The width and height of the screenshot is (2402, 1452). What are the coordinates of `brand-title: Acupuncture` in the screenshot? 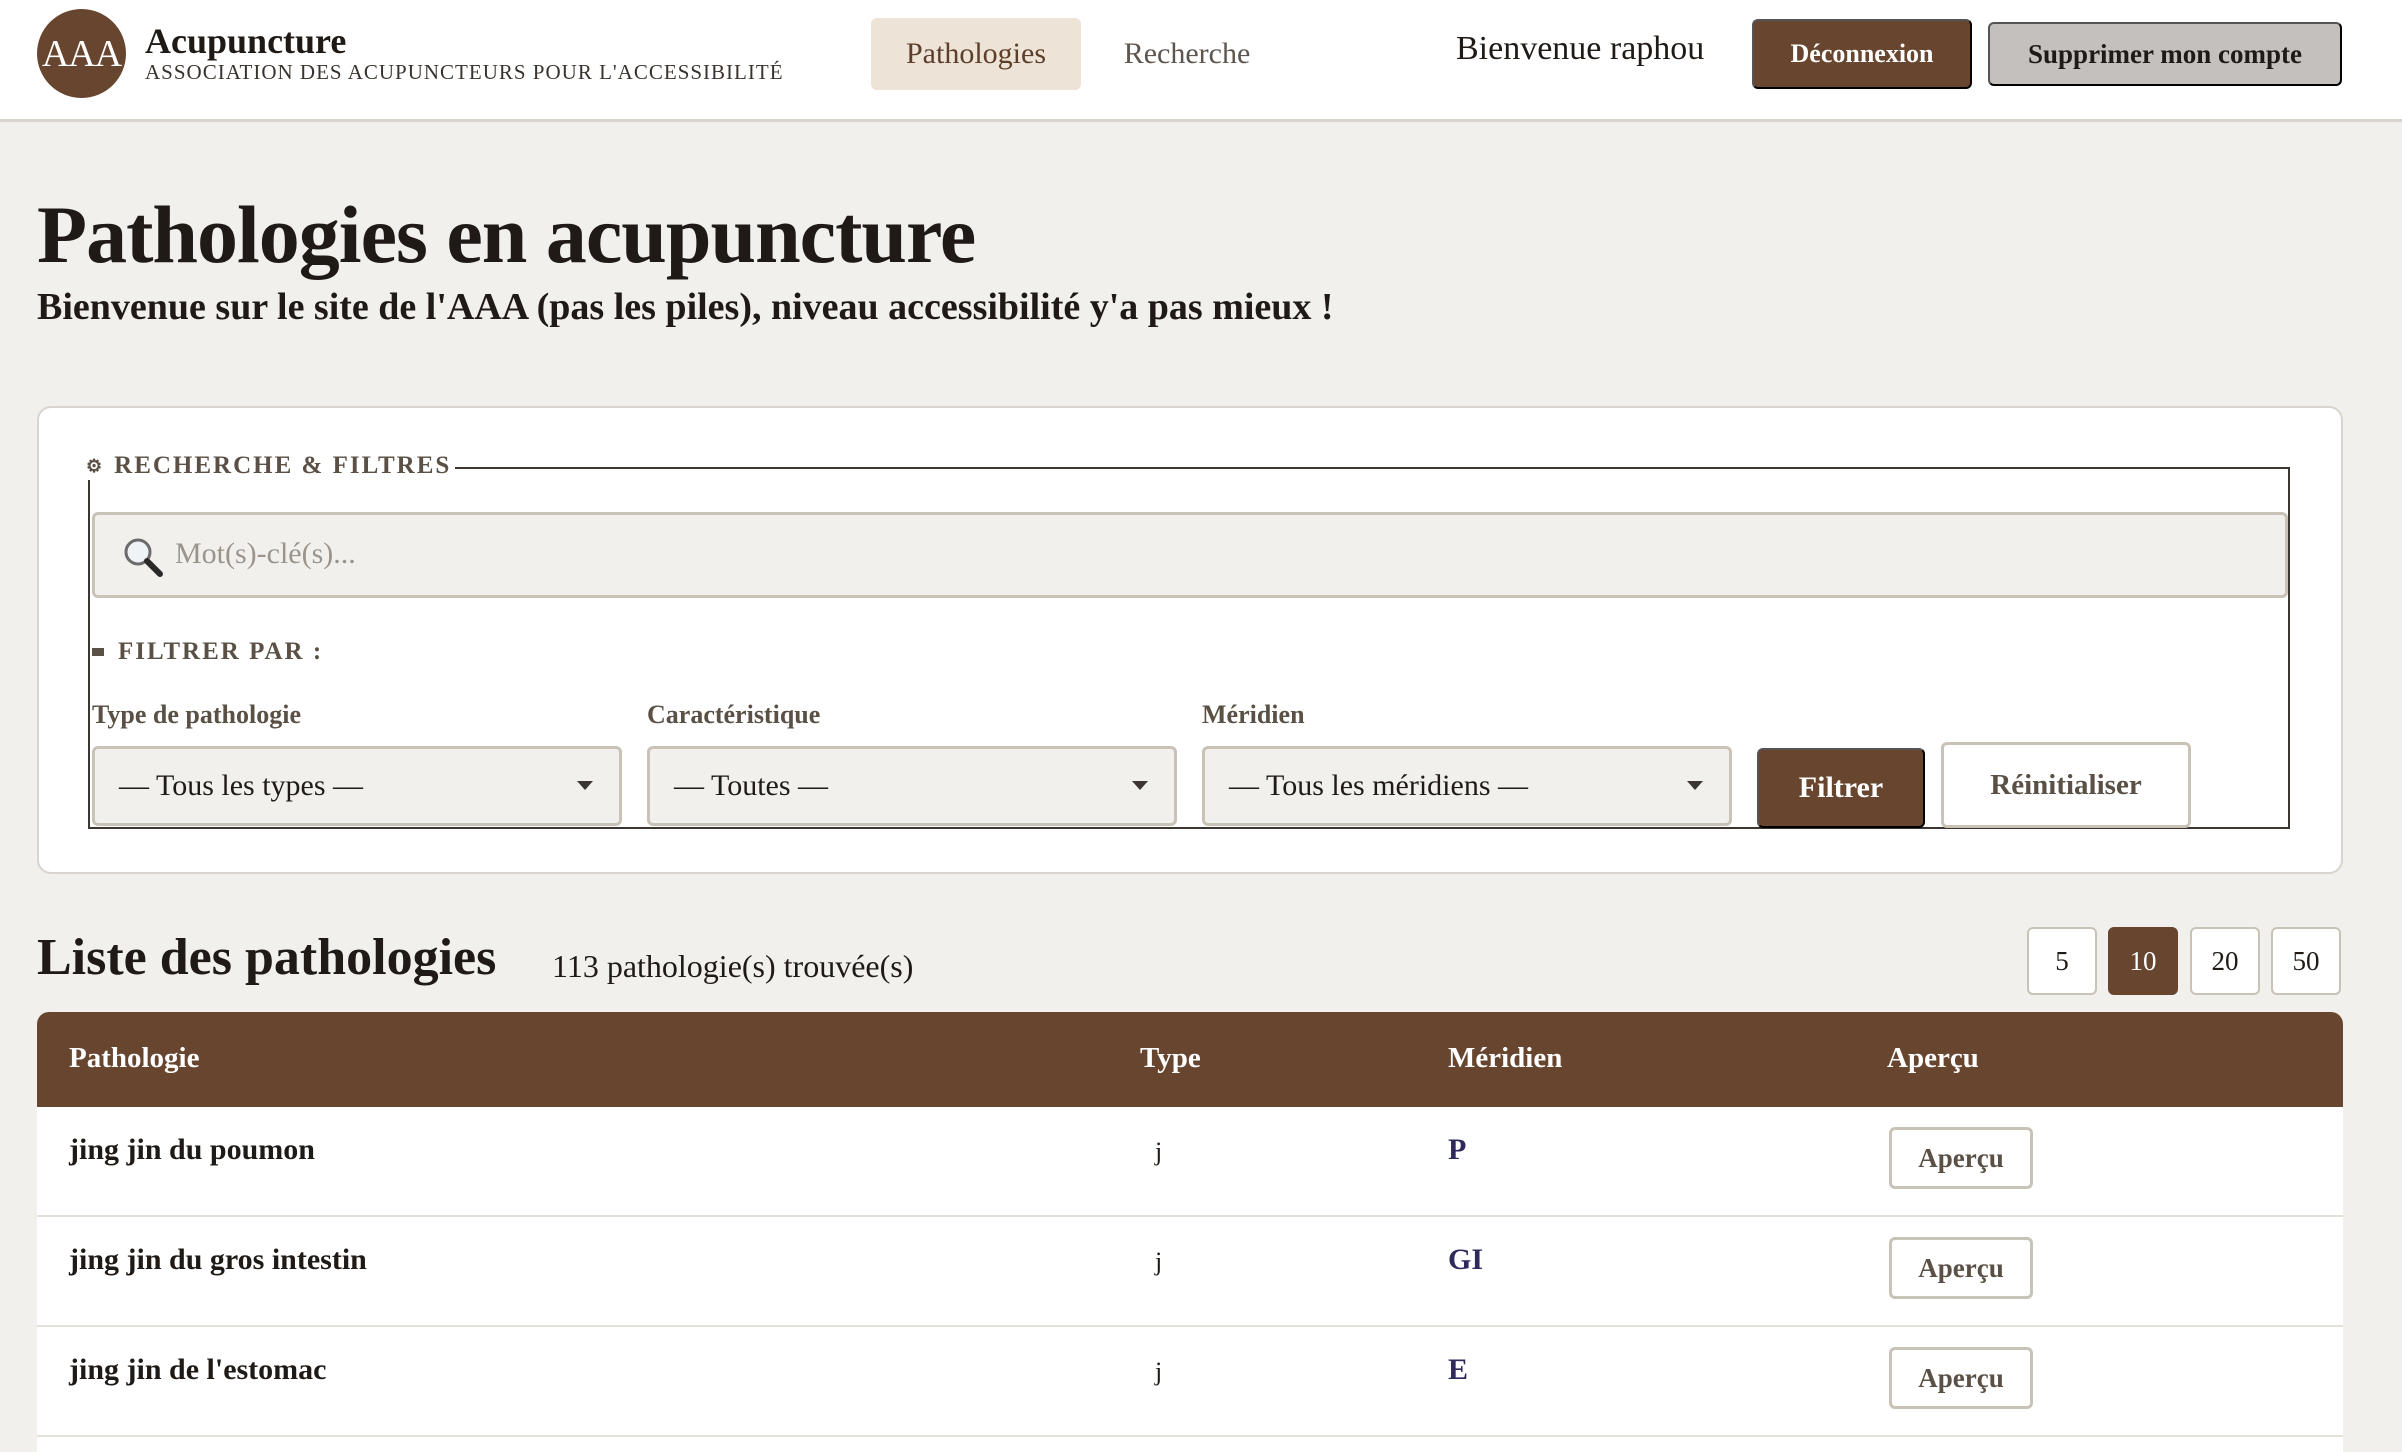 It's located at (245, 41).